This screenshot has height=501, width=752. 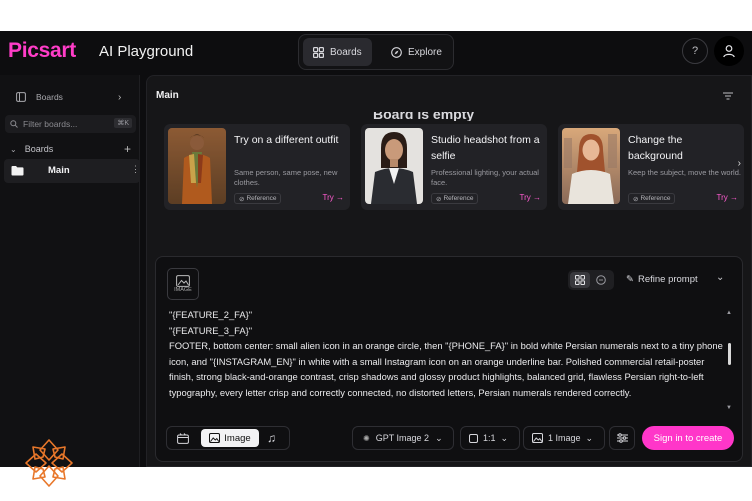 I want to click on card-thumbnail-outfit, so click(x=197, y=166).